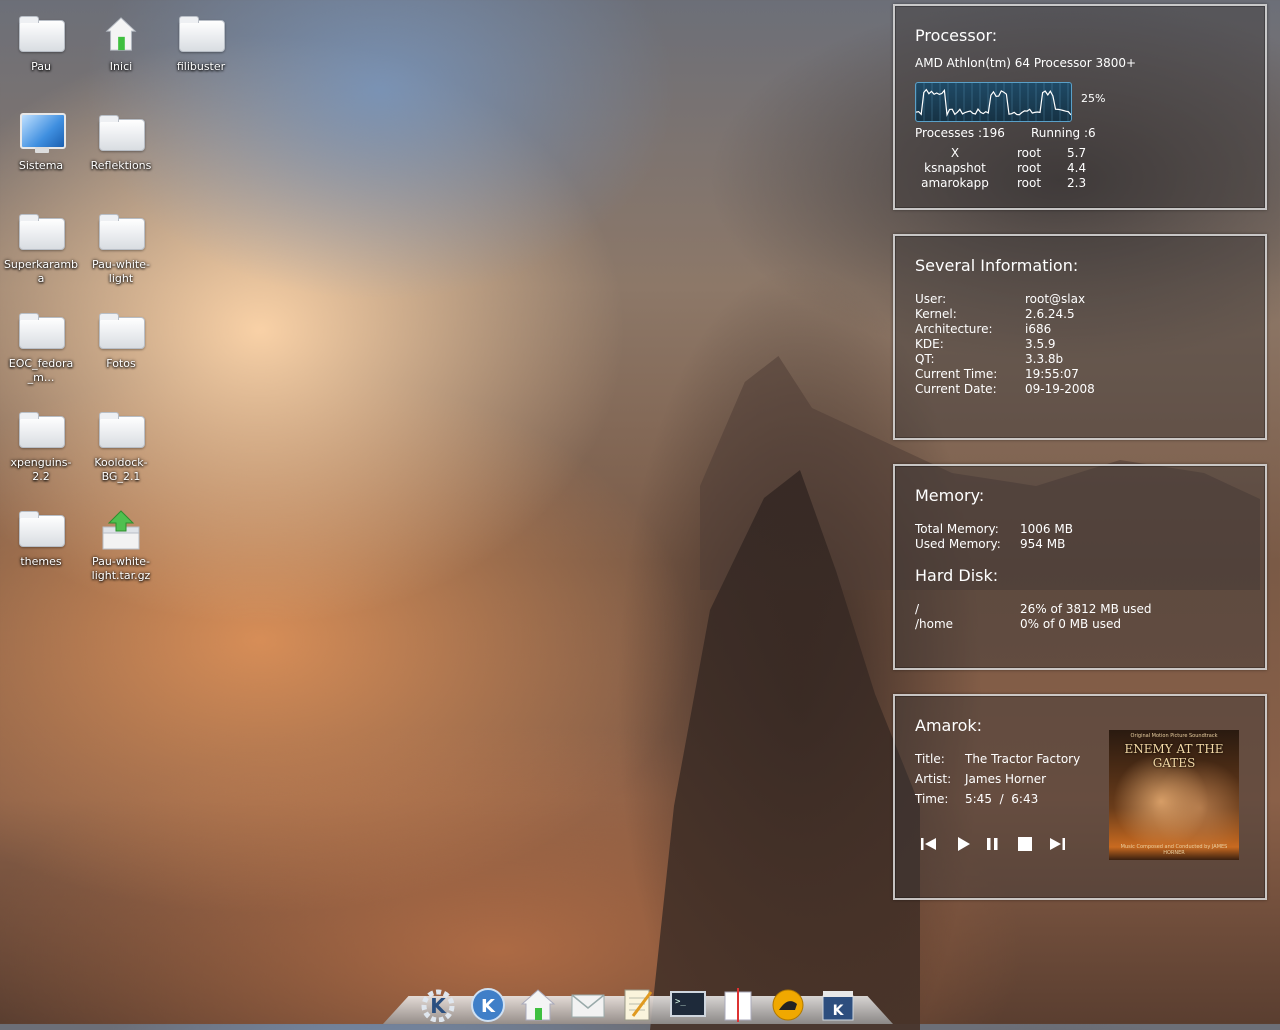  Describe the element at coordinates (1052, 374) in the screenshot. I see `info-value: 19:55:07` at that location.